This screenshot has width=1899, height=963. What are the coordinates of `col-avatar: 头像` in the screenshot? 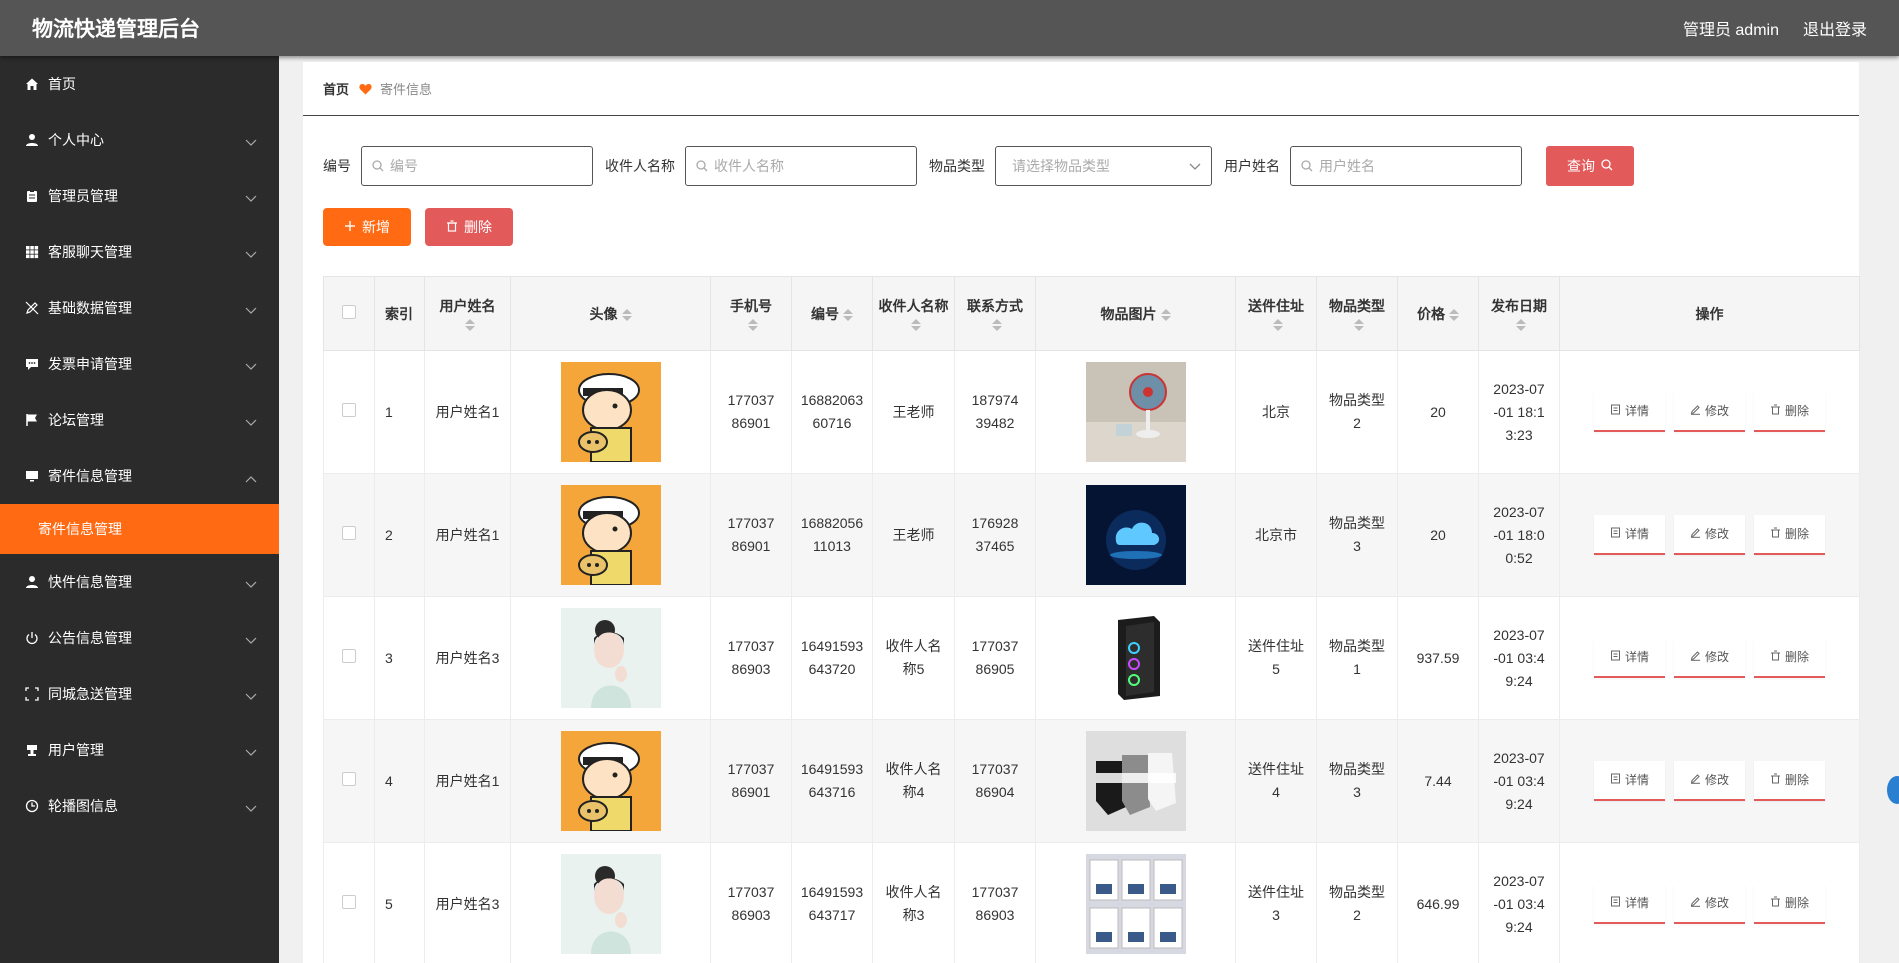 It's located at (610, 313).